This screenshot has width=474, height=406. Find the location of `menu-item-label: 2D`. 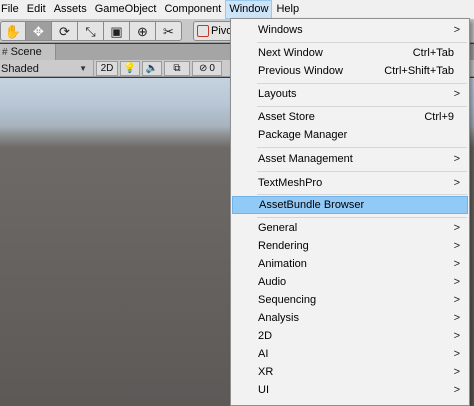

menu-item-label: 2D is located at coordinates (265, 336).